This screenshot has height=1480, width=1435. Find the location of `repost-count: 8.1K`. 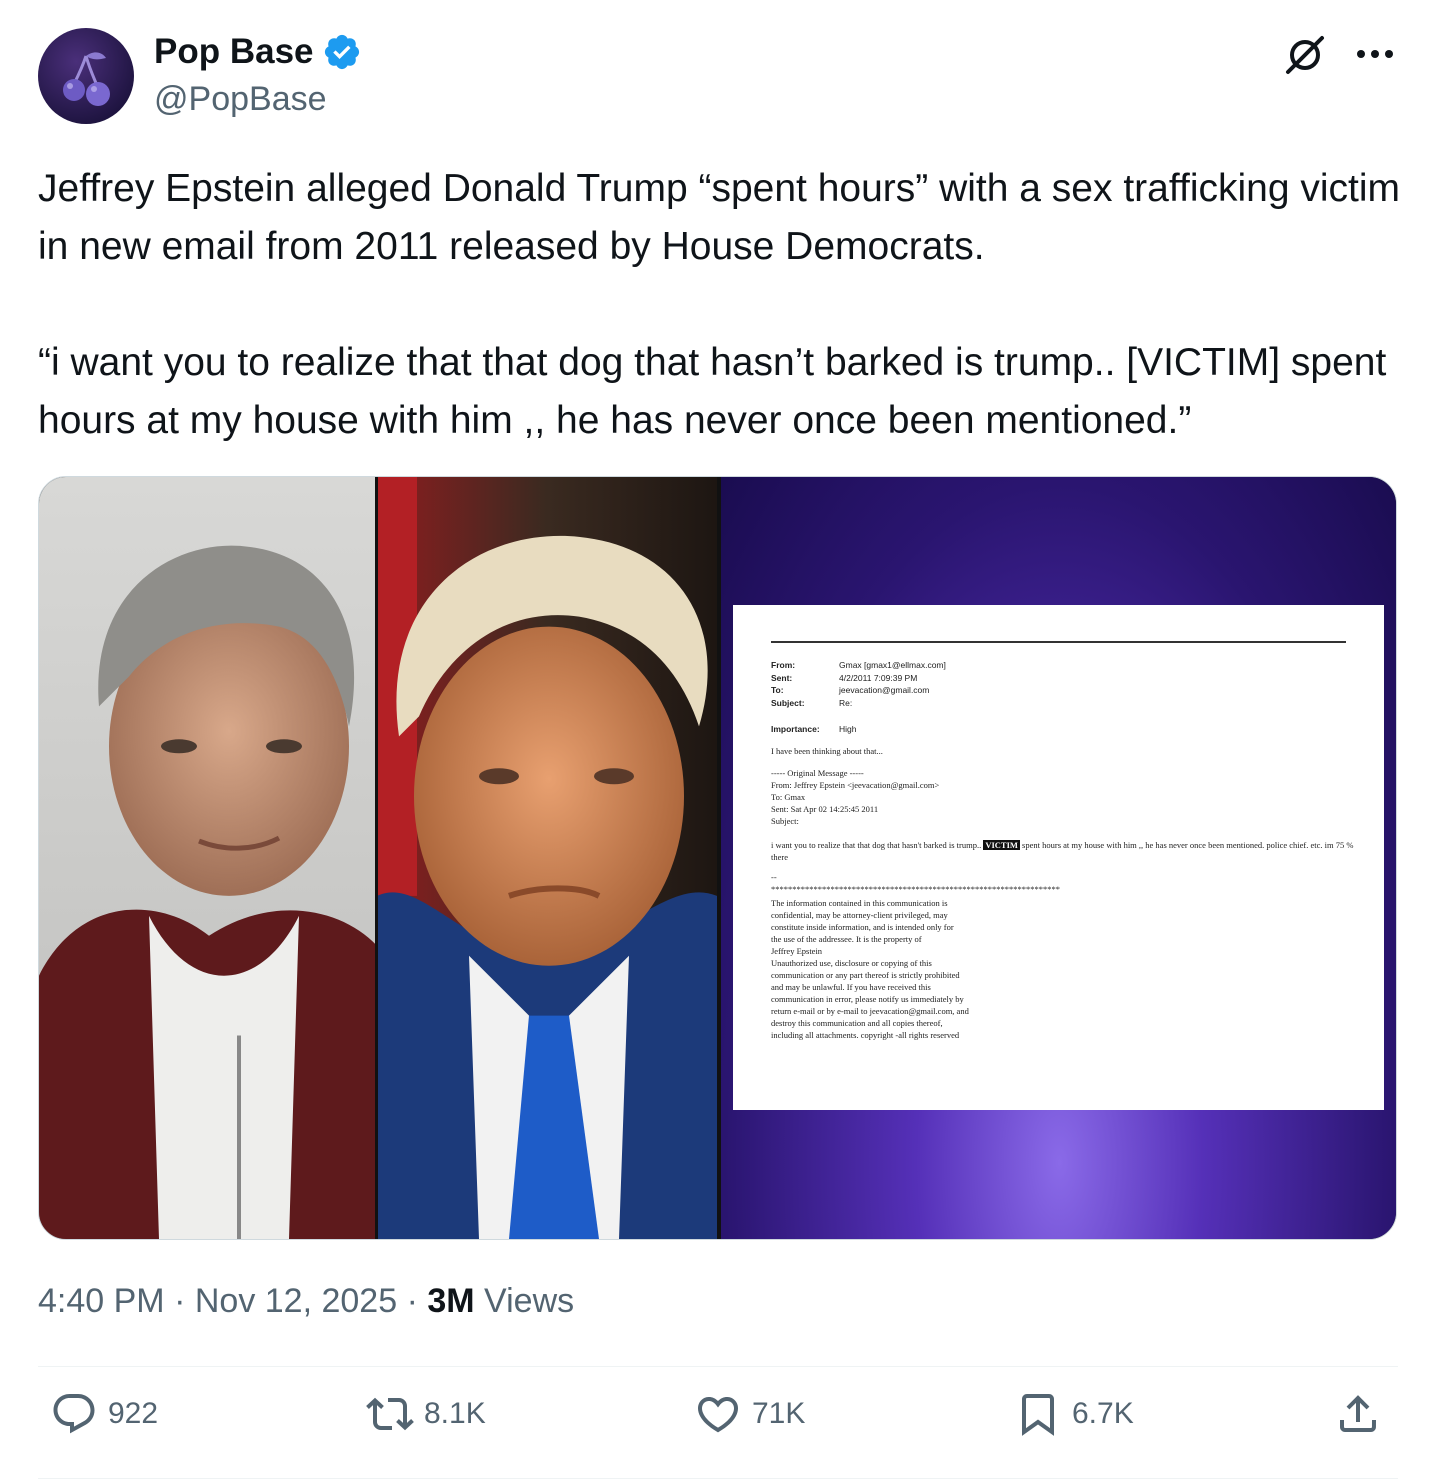

repost-count: 8.1K is located at coordinates (455, 1413).